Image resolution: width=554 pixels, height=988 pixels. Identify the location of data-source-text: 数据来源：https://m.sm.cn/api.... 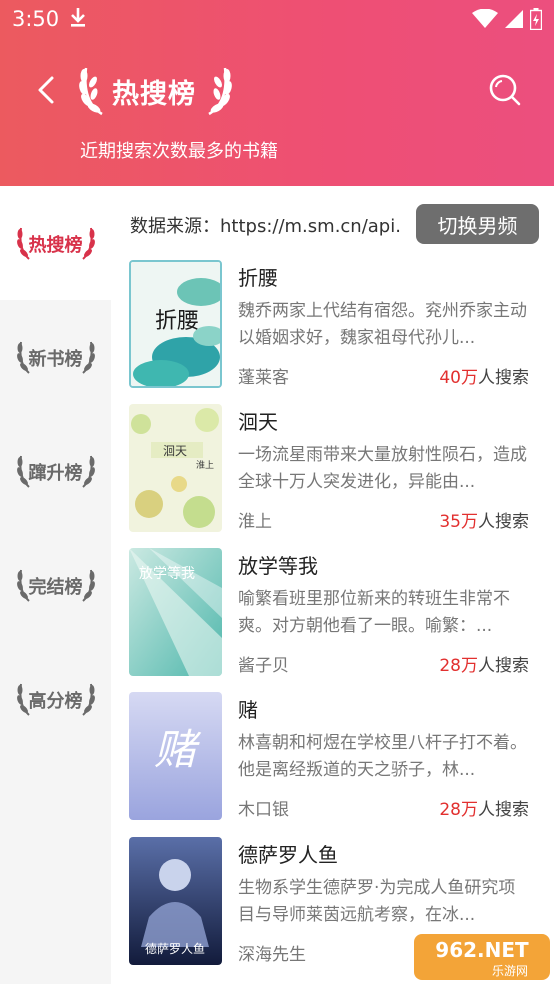
(265, 226).